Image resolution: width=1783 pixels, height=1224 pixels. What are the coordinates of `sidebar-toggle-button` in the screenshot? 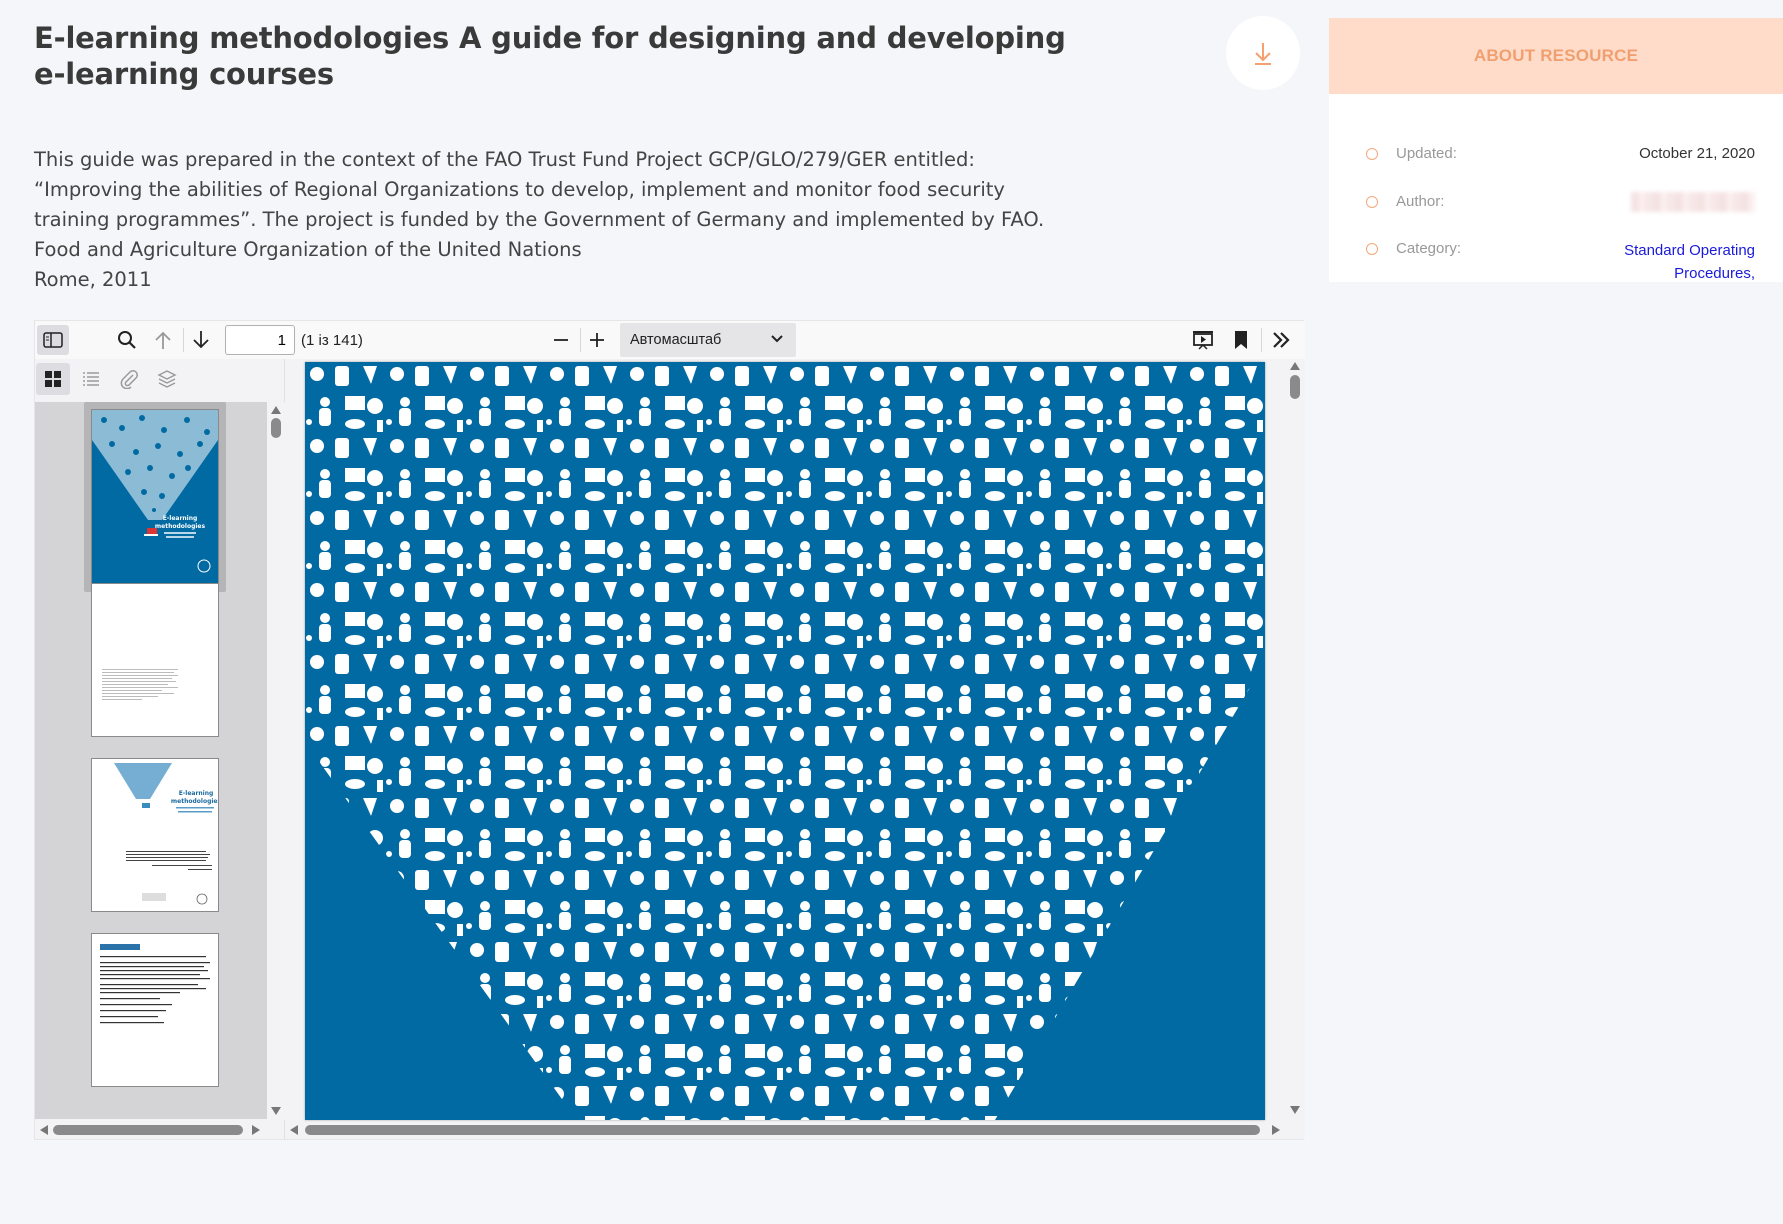 It's located at (53, 340).